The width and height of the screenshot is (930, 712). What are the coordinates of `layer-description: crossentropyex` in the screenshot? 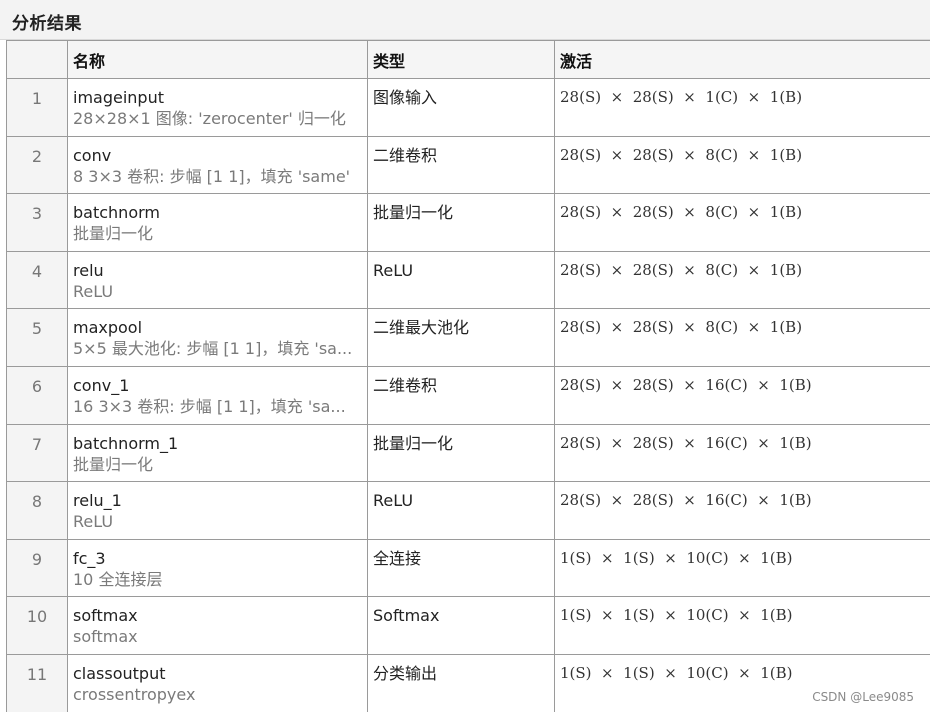 It's located at (134, 694).